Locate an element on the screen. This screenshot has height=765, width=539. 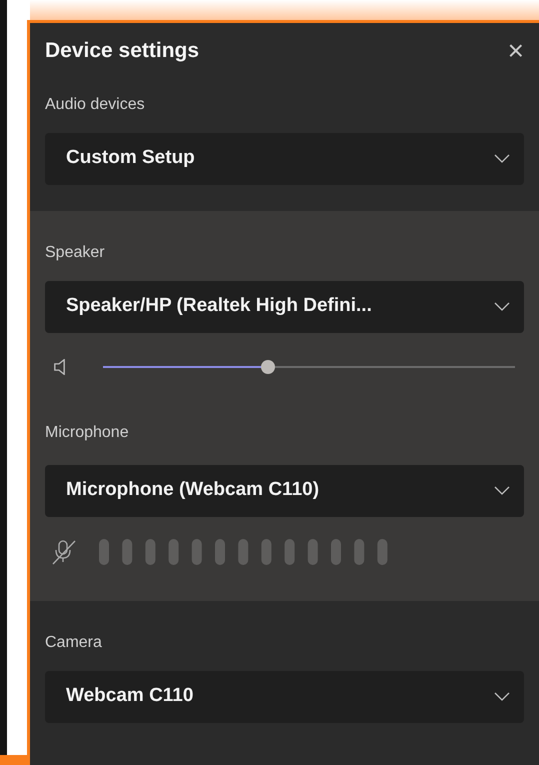
slider-thumb is located at coordinates (267, 367).